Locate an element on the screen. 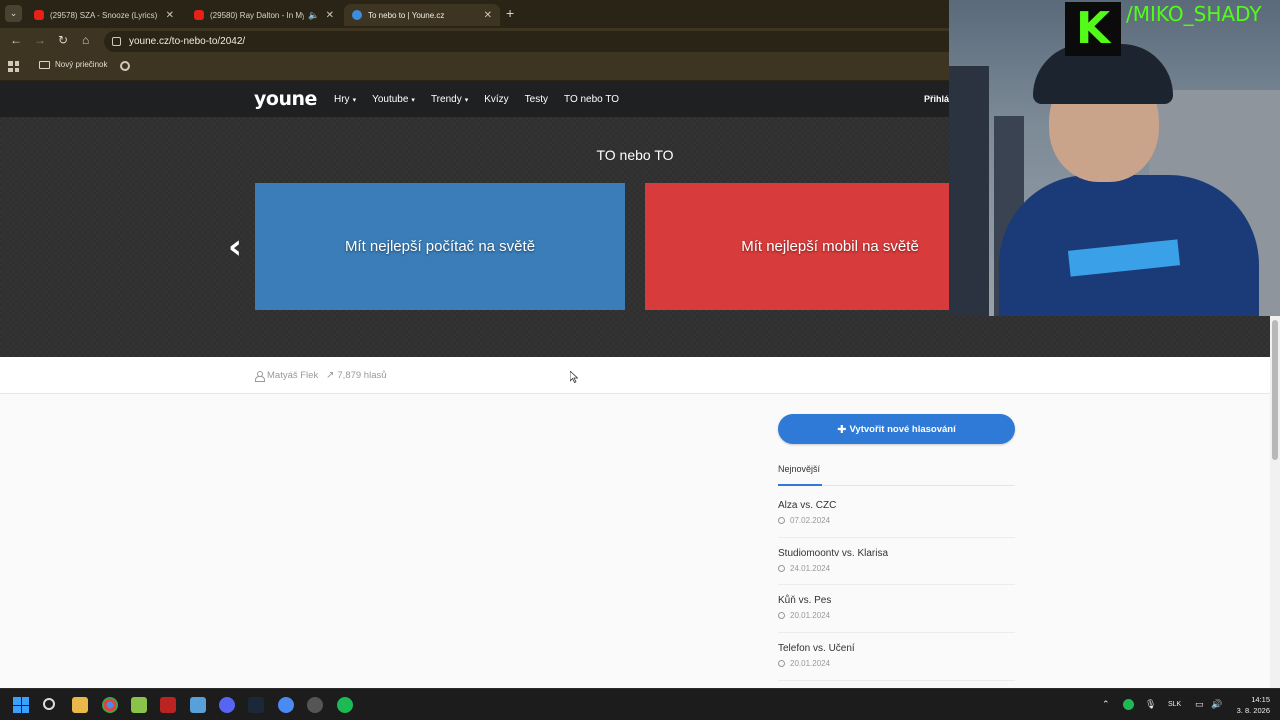  vote-count: ↗ 7,879 hlasů is located at coordinates (356, 375).